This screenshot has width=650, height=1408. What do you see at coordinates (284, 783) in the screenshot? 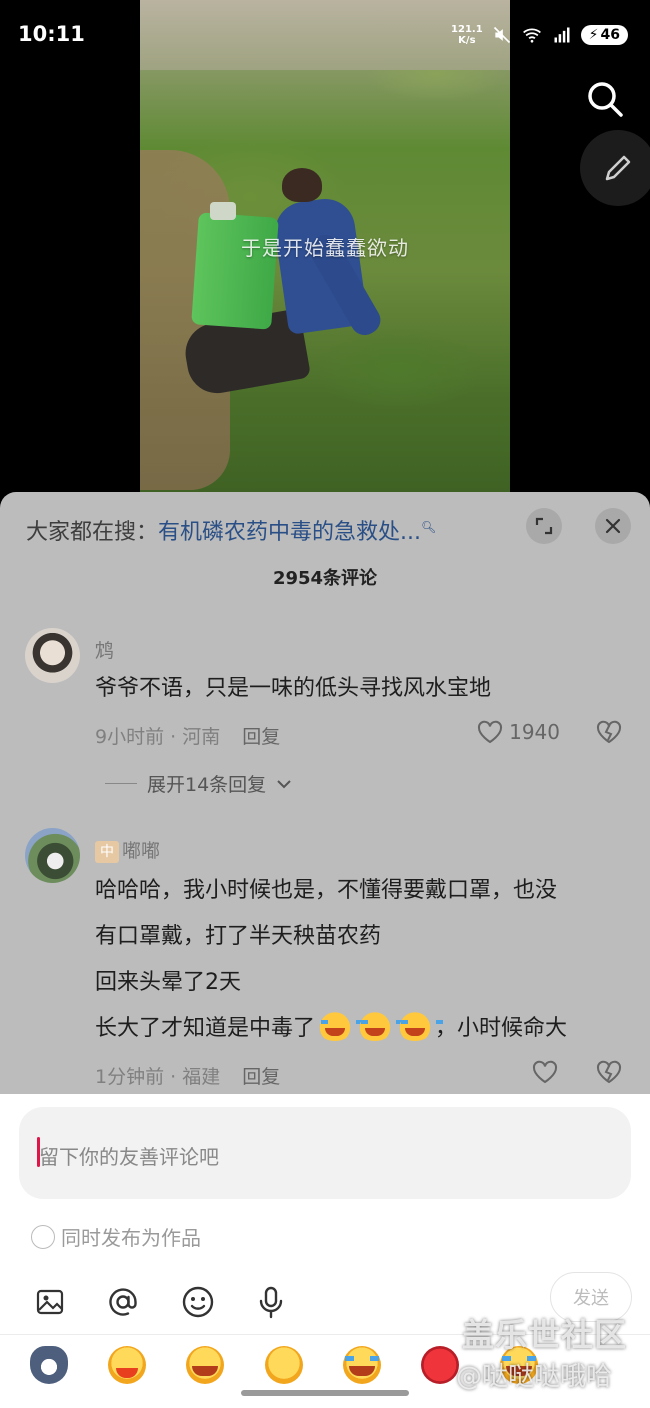
I see `chevron-down-icon` at bounding box center [284, 783].